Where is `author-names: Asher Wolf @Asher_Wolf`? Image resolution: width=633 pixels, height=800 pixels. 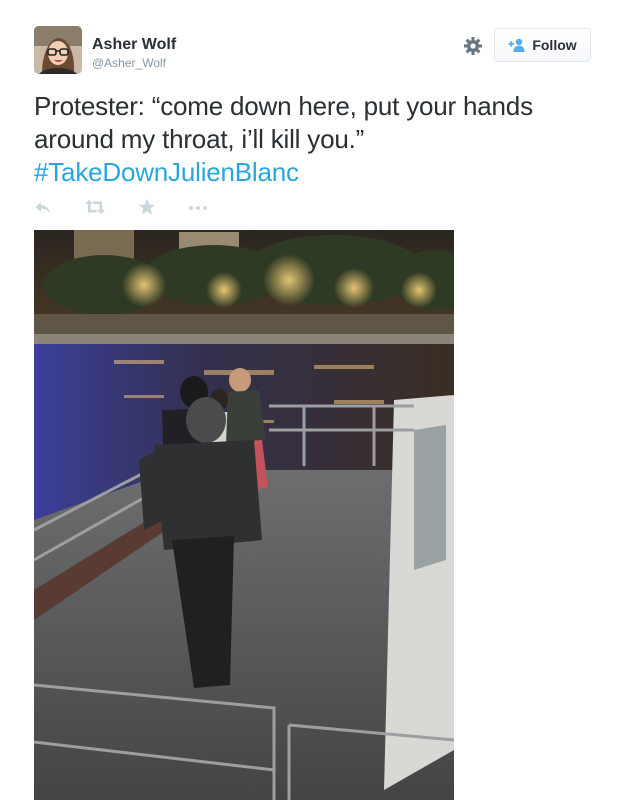
author-names: Asher Wolf @Asher_Wolf is located at coordinates (134, 53).